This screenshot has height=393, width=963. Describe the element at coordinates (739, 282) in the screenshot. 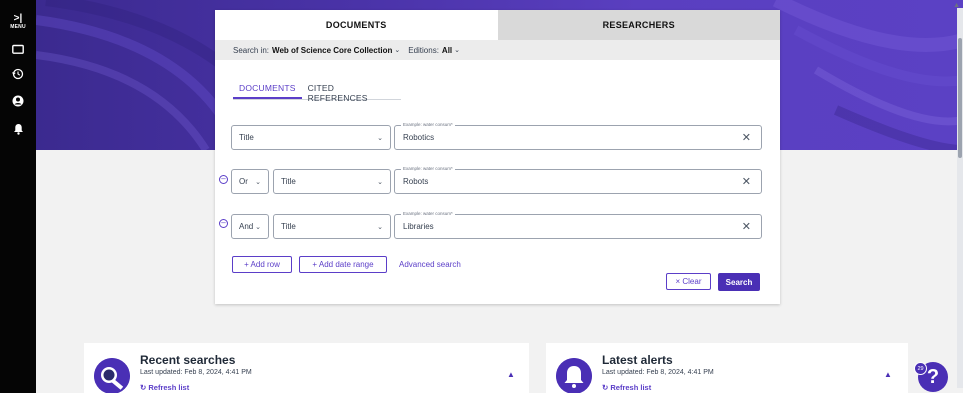

I see `search-button: Search` at that location.